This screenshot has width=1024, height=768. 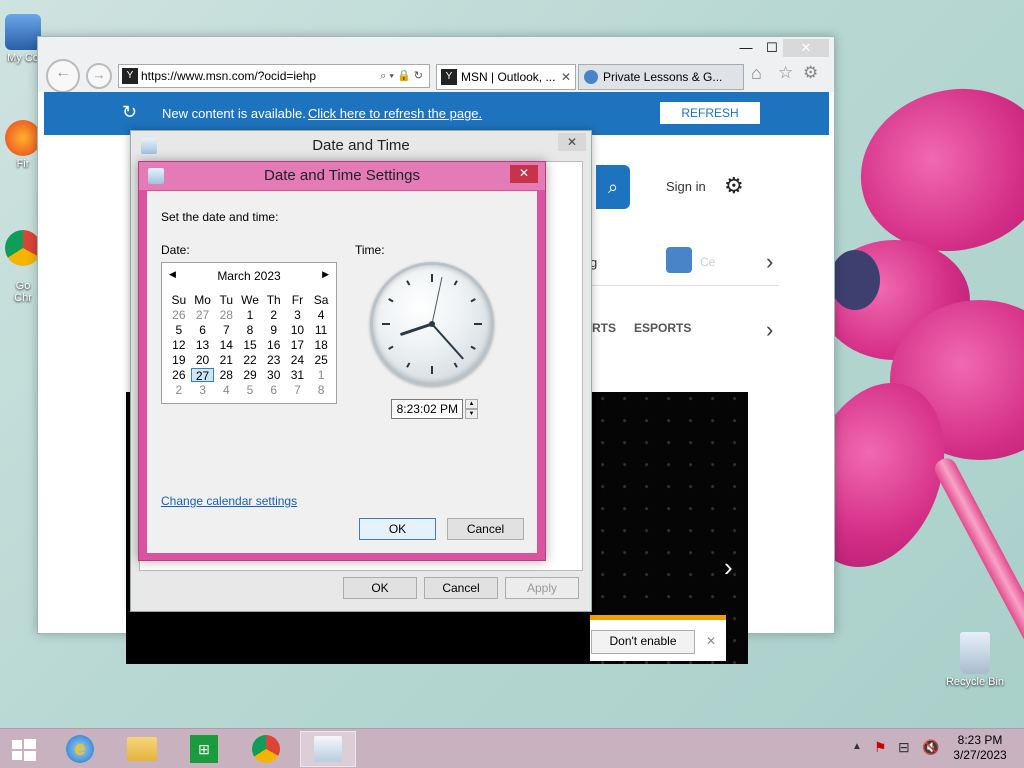 I want to click on taskbar-internet-explorer: e, so click(x=80, y=749).